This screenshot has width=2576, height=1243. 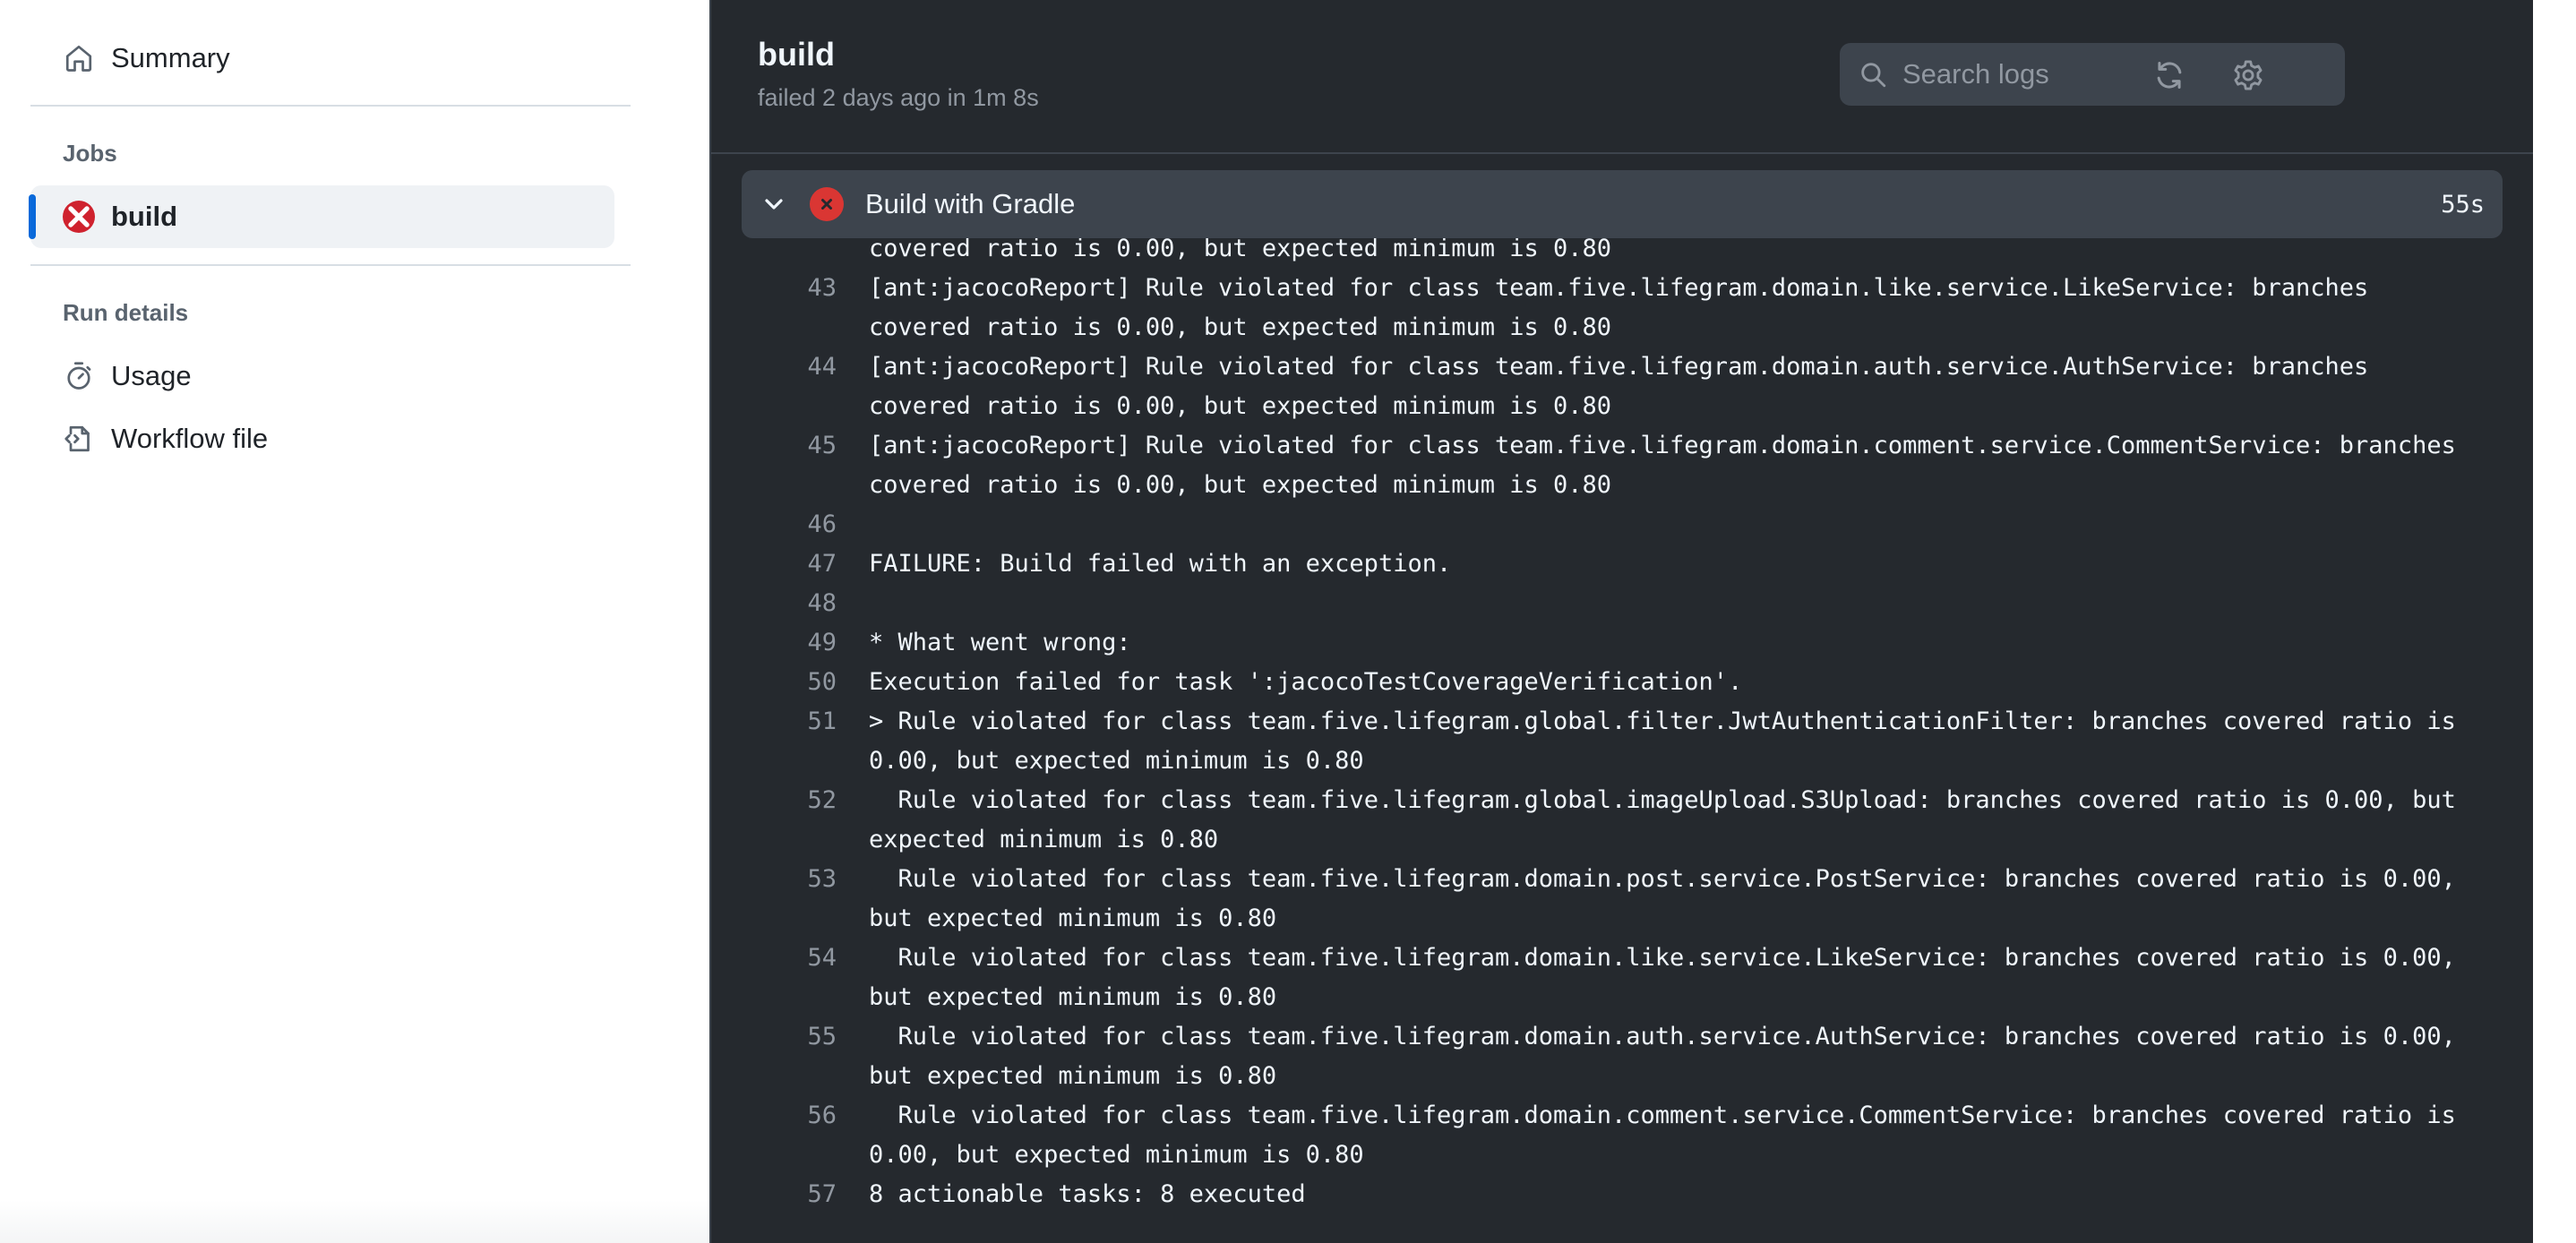 What do you see at coordinates (774, 288) in the screenshot?
I see `log-line-number: 43` at bounding box center [774, 288].